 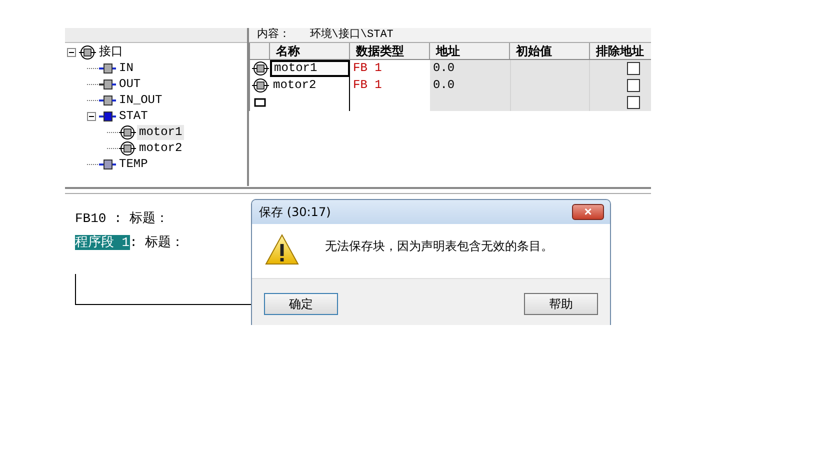 I want to click on dialog-message: 无法保存块，因为声明表包含无效的条目。, so click(x=439, y=246).